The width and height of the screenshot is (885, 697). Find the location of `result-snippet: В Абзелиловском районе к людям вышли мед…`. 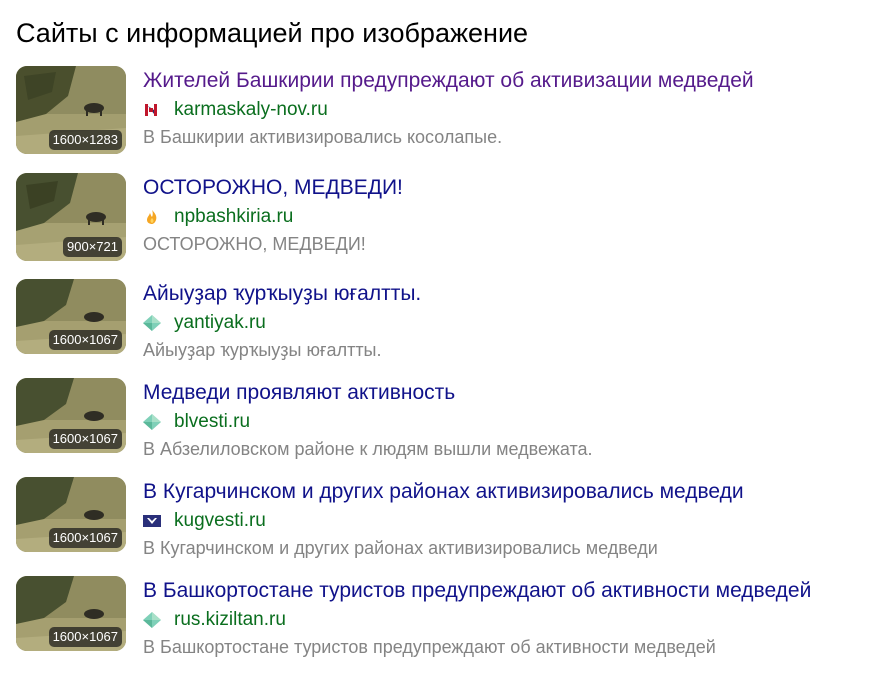

result-snippet: В Абзелиловском районе к людям вышли мед… is located at coordinates (368, 449).